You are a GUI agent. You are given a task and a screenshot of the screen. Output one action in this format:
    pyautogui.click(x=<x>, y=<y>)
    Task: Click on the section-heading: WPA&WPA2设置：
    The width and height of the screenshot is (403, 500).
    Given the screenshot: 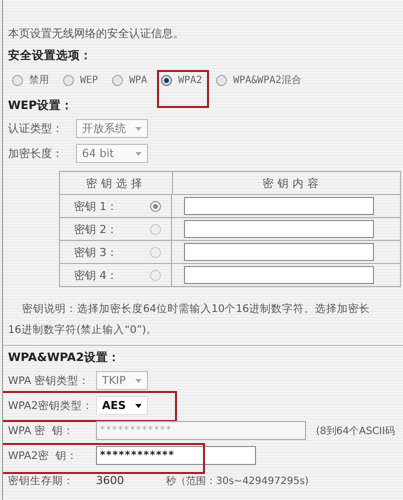 What is the action you would take?
    pyautogui.click(x=64, y=357)
    